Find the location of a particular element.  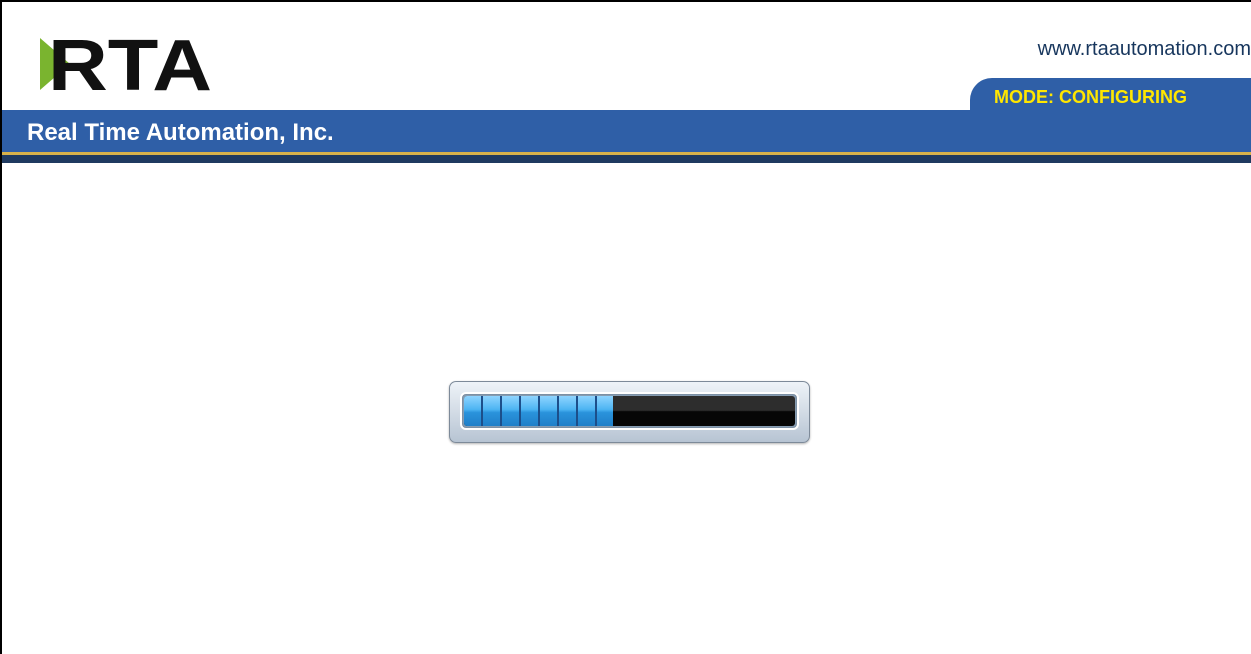

site-url-link: www.rtaautomation.com is located at coordinates (1144, 49).